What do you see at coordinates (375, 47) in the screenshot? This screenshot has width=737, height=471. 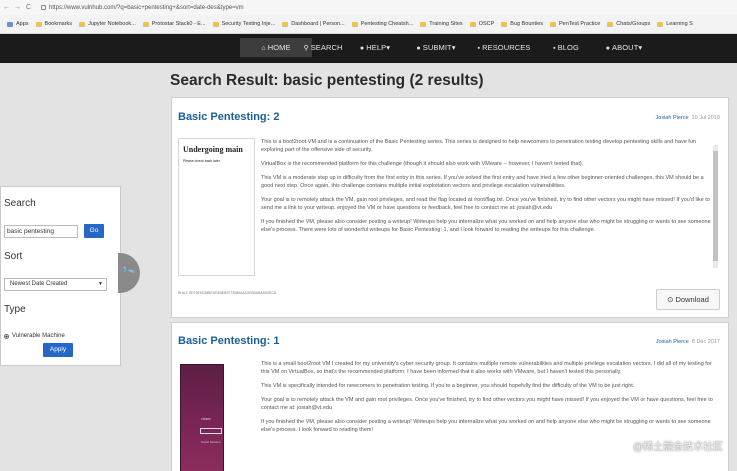 I see `nav-help: ● HELP▾` at bounding box center [375, 47].